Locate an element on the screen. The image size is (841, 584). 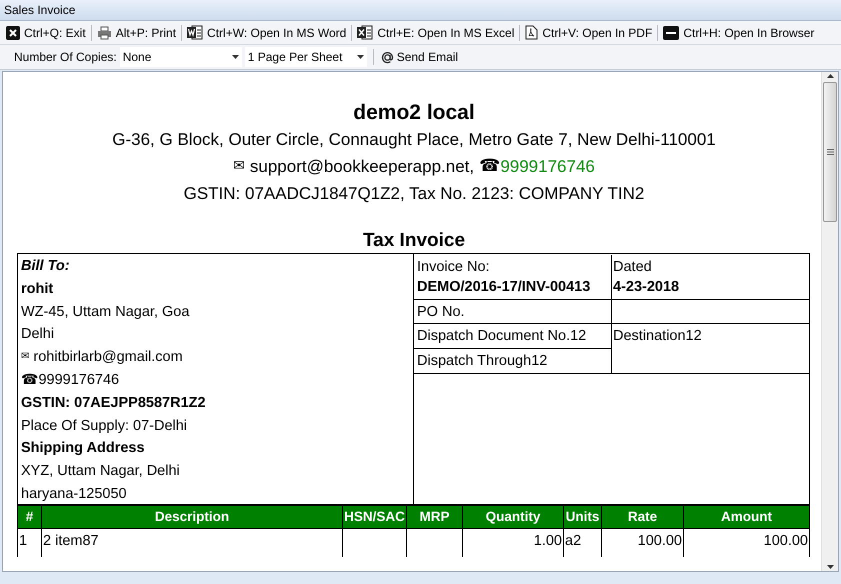
column-header: HSN/SAC is located at coordinates (374, 517).